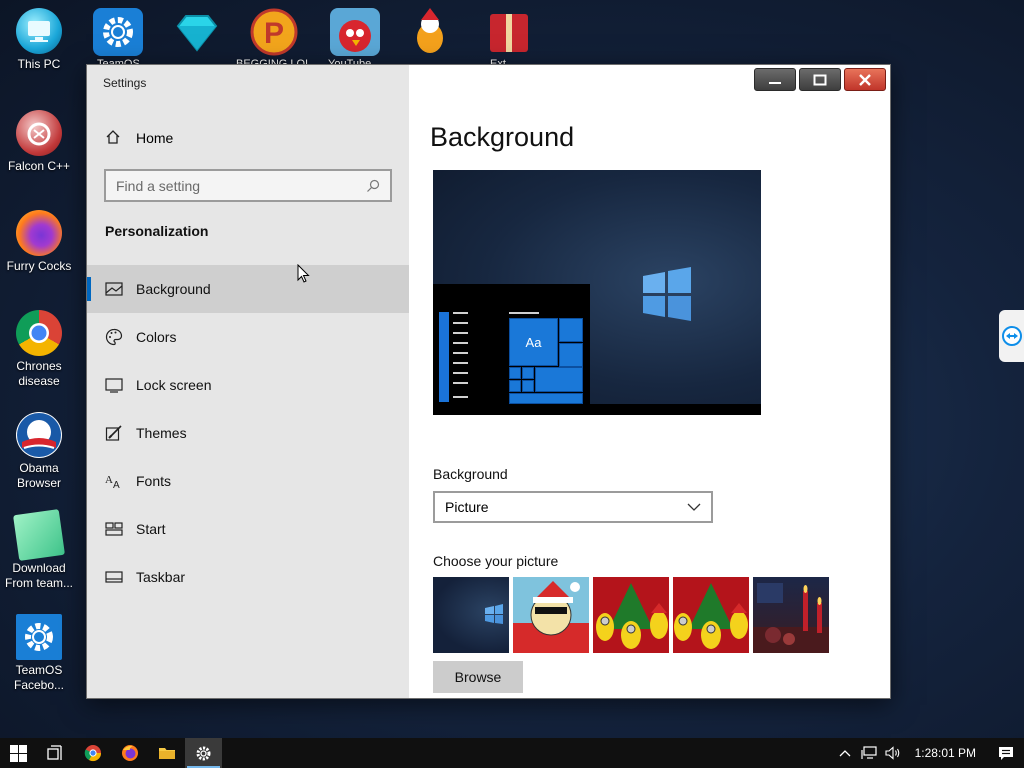 This screenshot has width=1024, height=768. What do you see at coordinates (248, 529) in the screenshot?
I see `sidebar-item-start: Start` at bounding box center [248, 529].